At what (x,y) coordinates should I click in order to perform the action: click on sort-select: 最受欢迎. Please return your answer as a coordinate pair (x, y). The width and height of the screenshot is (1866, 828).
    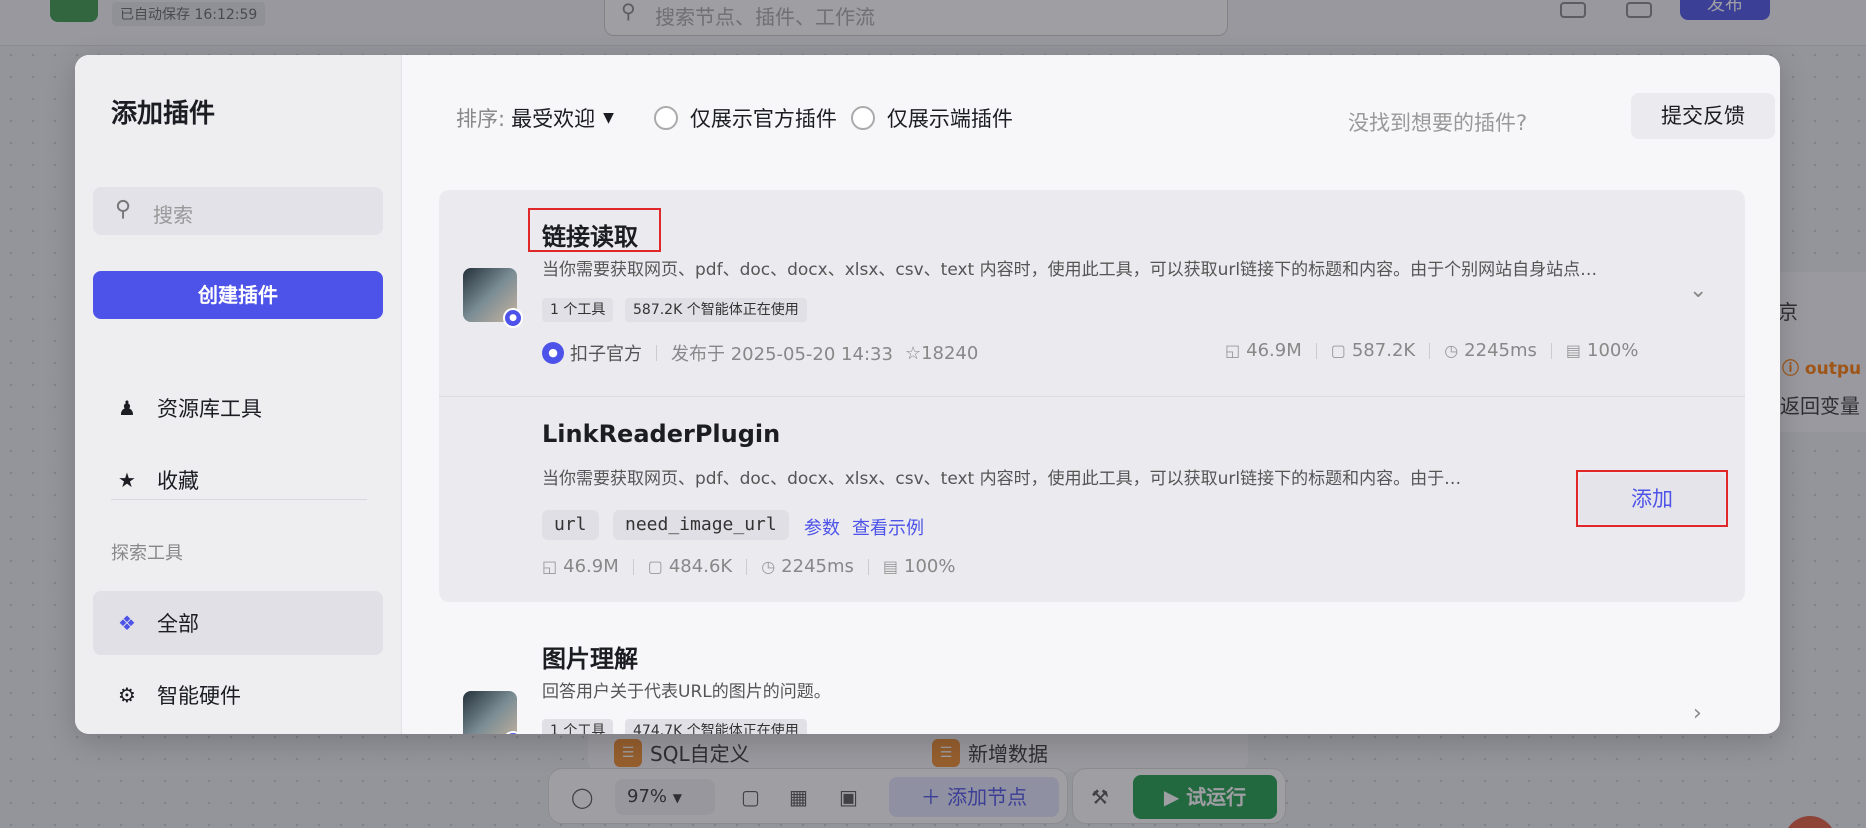
    Looking at the image, I should click on (553, 118).